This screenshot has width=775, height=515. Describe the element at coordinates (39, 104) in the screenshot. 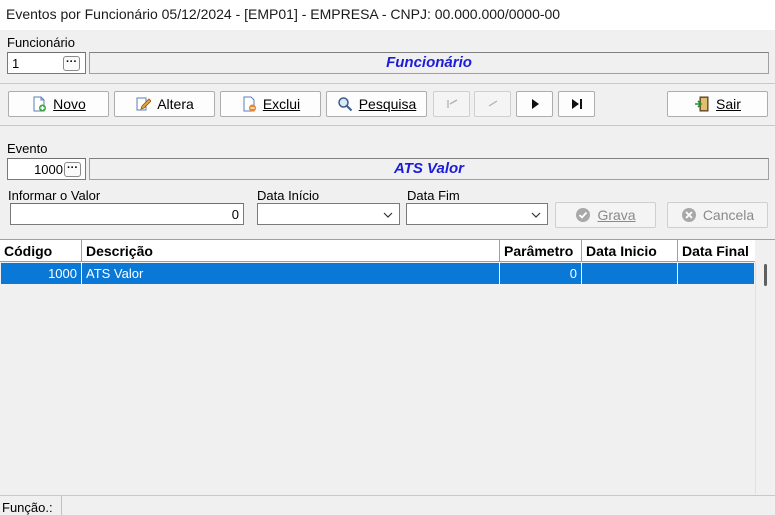

I see `new-document-icon` at that location.